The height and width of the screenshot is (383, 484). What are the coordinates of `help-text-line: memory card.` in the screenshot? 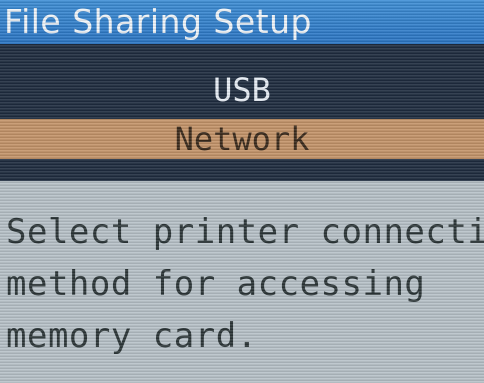 It's located at (132, 336).